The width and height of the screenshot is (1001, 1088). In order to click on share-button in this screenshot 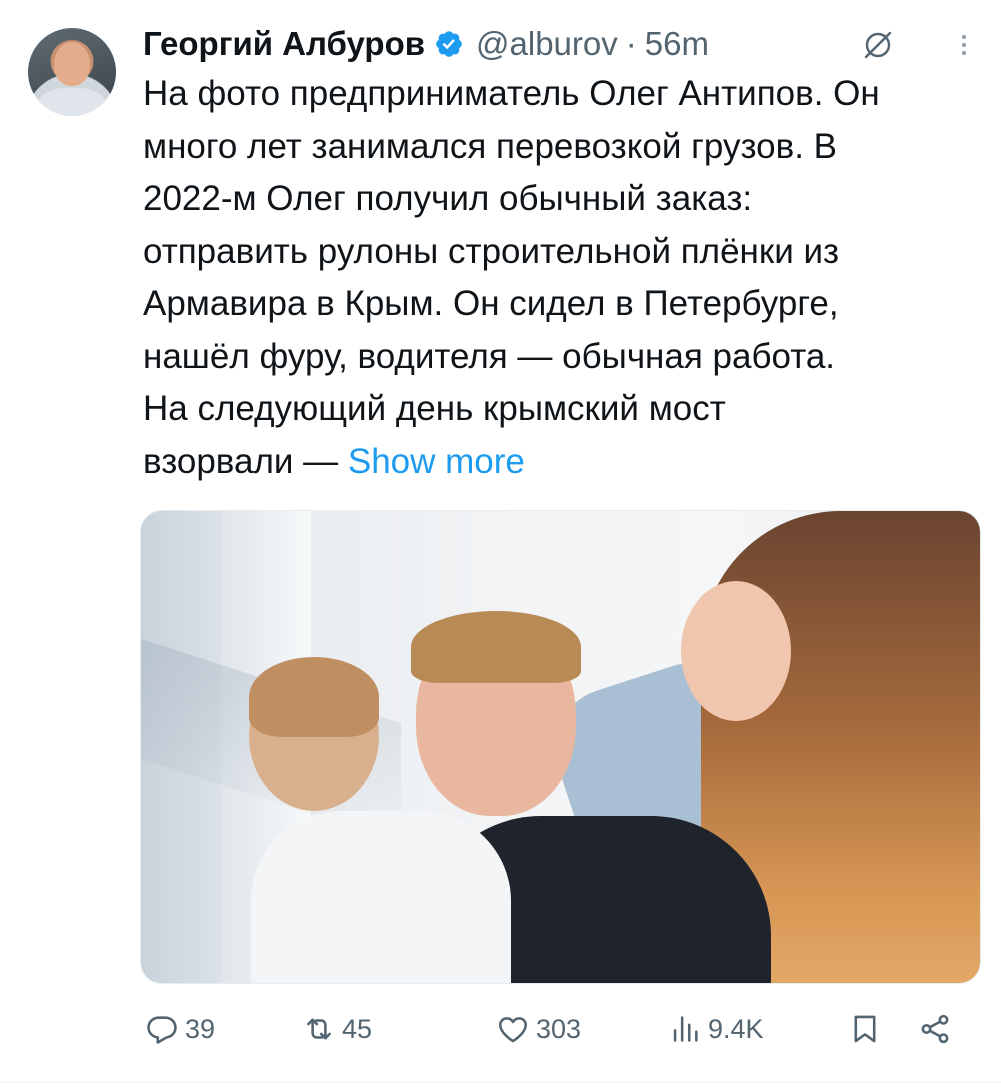, I will do `click(935, 1029)`.